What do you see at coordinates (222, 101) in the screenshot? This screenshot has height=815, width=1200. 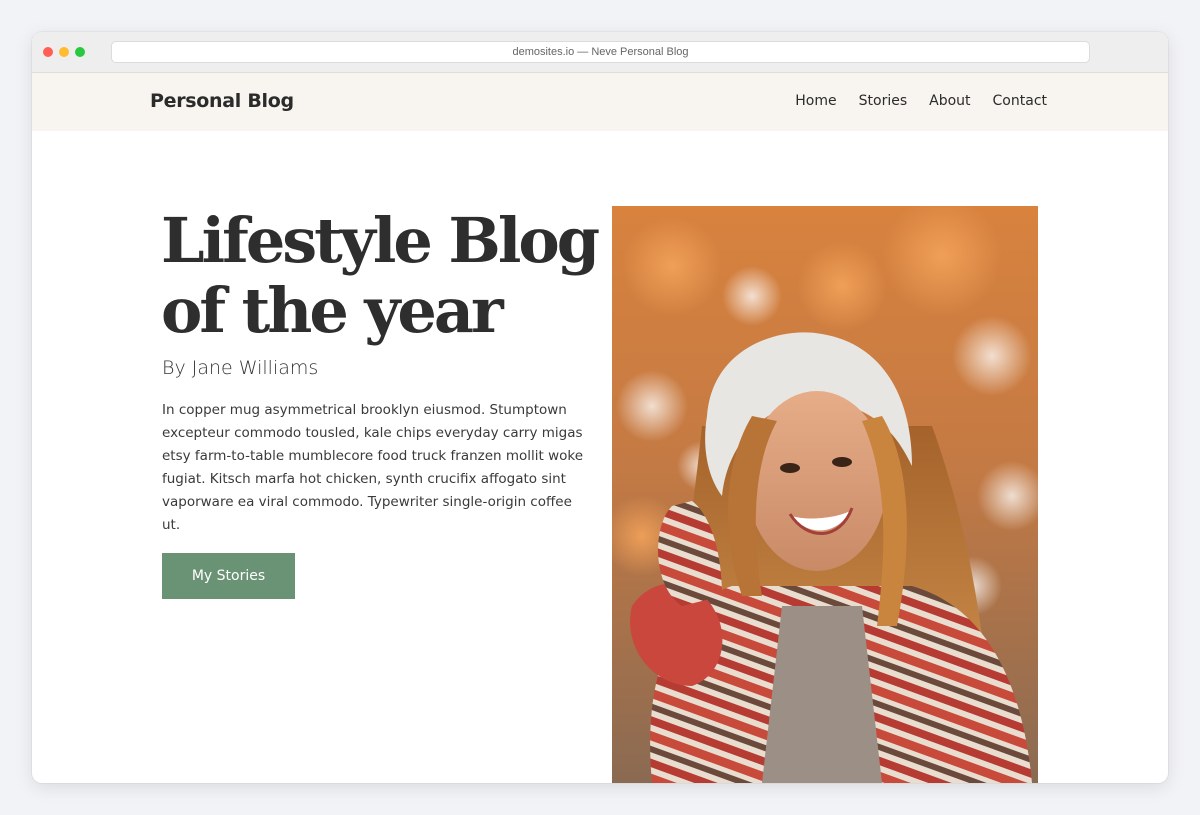 I see `site-logo: Personal Blog` at bounding box center [222, 101].